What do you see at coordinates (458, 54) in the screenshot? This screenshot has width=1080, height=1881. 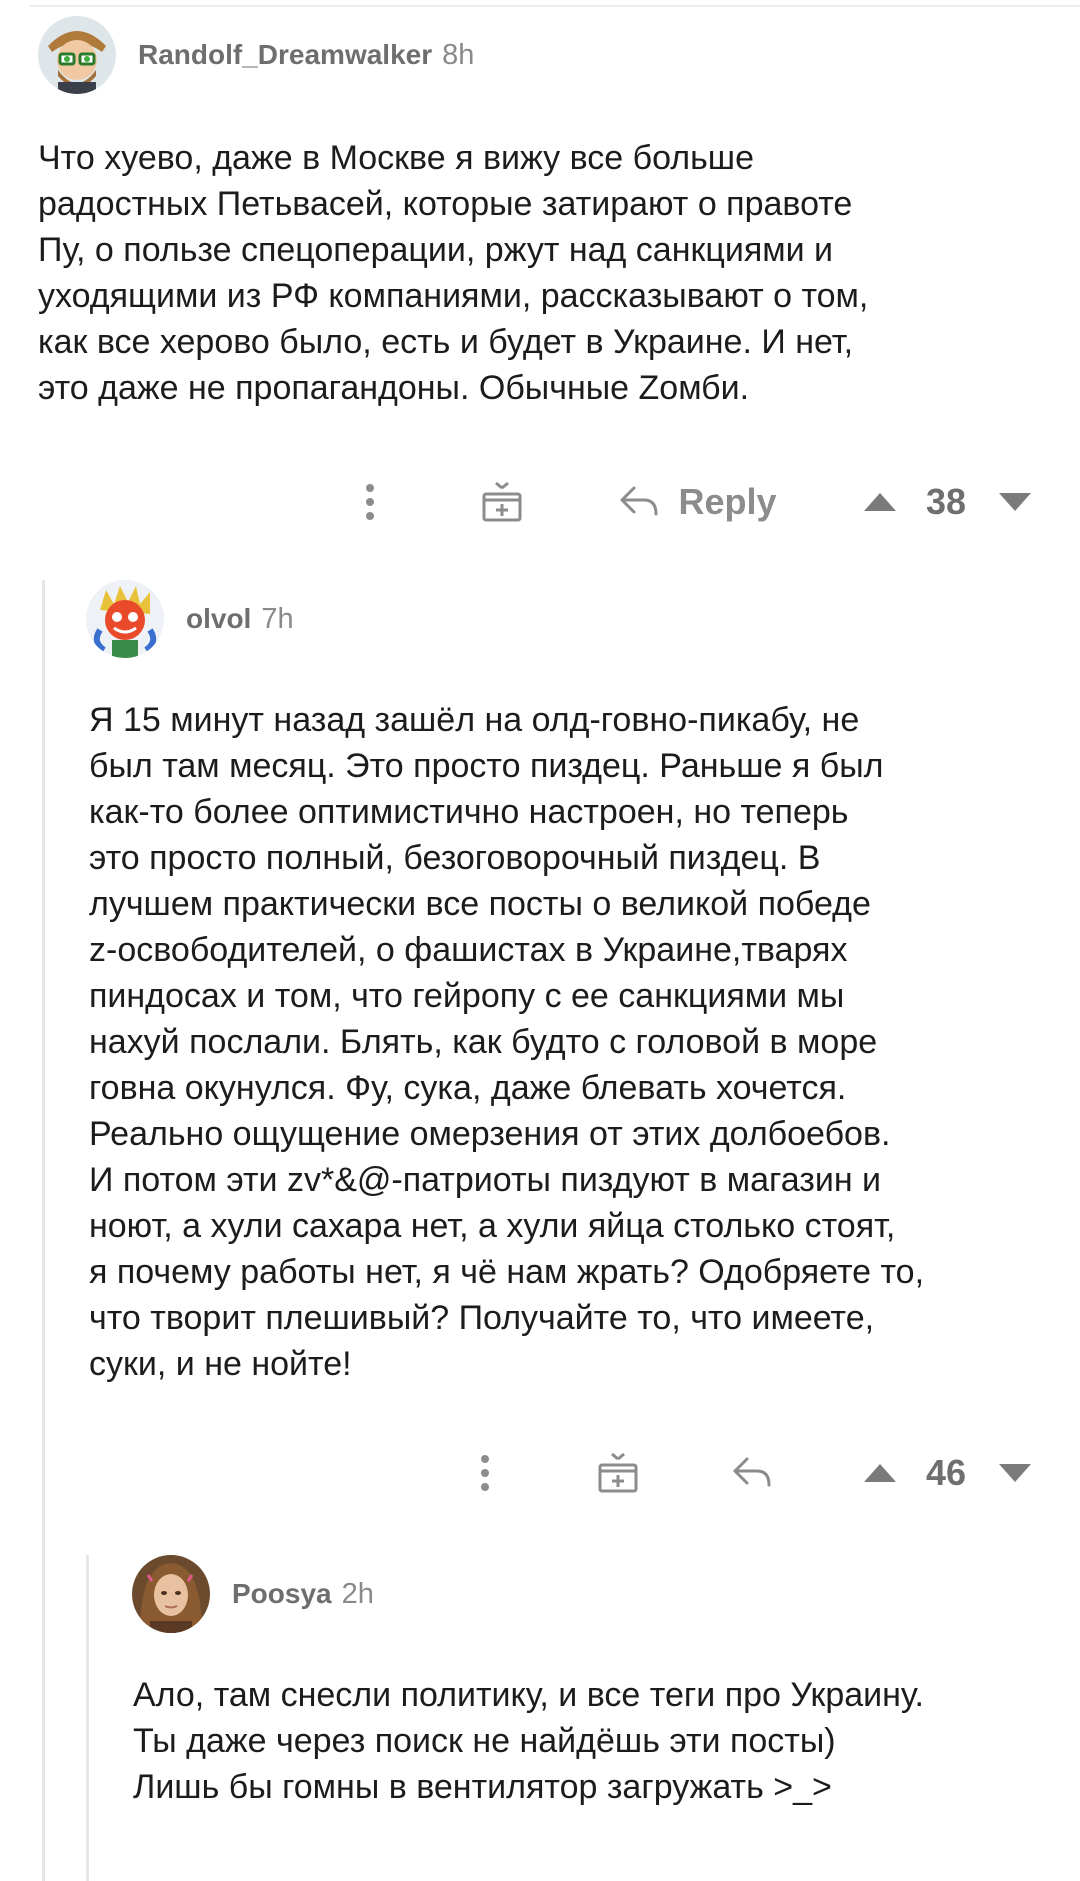 I see `timestamp: 8h` at bounding box center [458, 54].